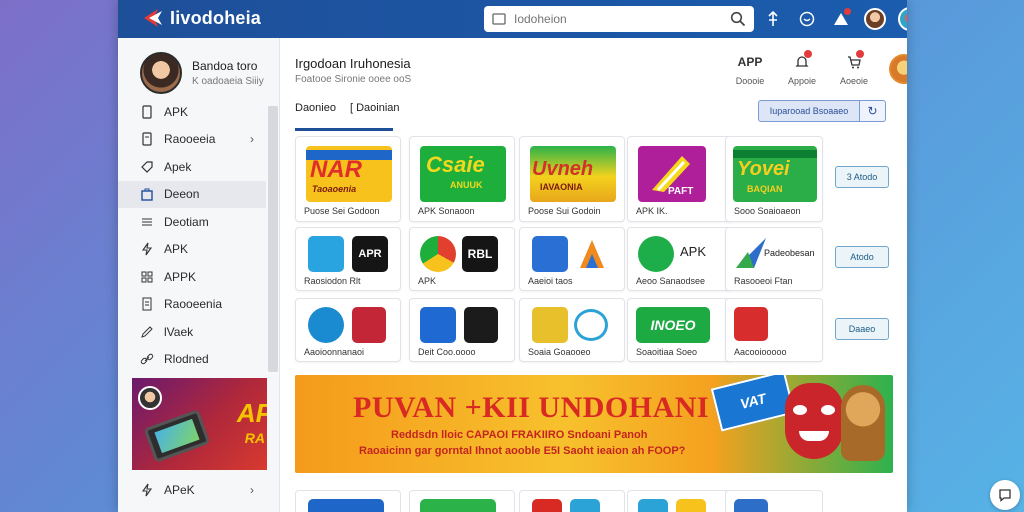 The image size is (1024, 512). What do you see at coordinates (875, 19) in the screenshot?
I see `user-avatar` at bounding box center [875, 19].